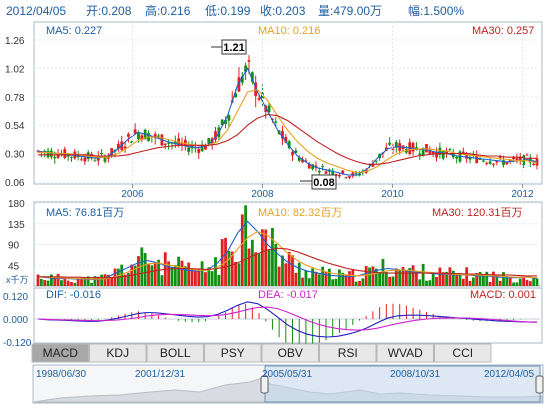 This screenshot has height=406, width=549. I want to click on tab-rsi: RSI, so click(348, 353).